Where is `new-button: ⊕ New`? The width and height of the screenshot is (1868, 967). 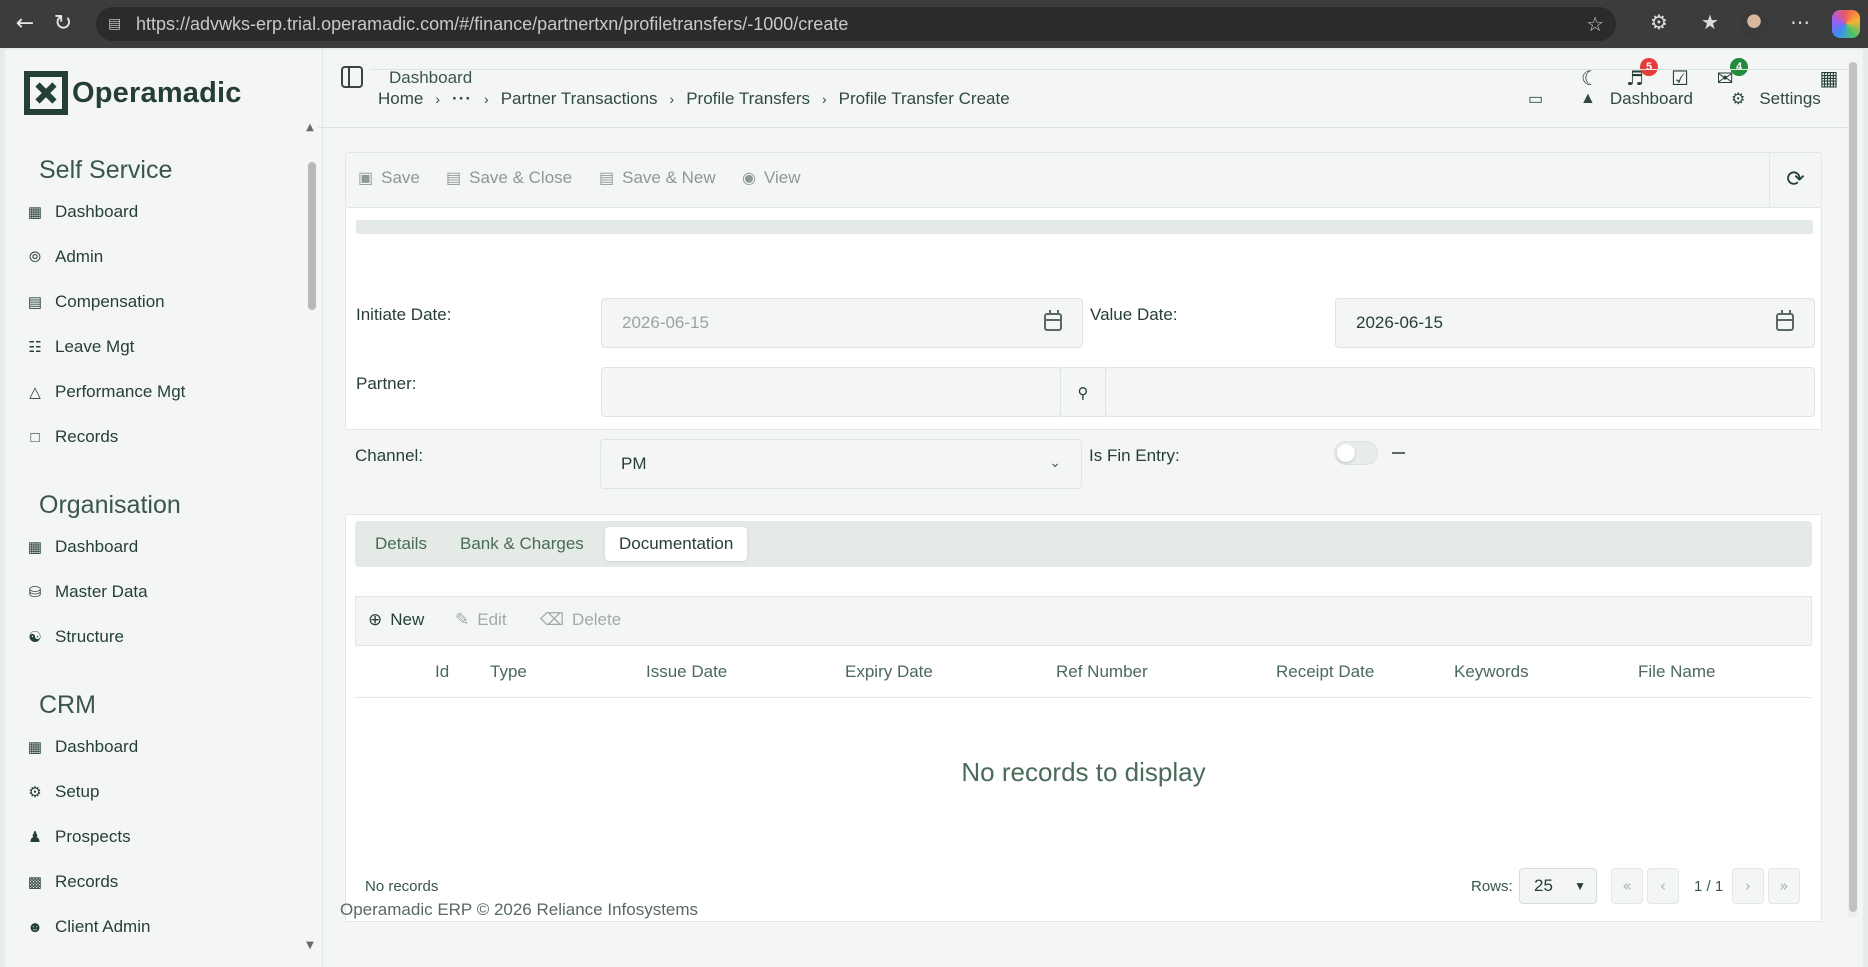 new-button: ⊕ New is located at coordinates (396, 620).